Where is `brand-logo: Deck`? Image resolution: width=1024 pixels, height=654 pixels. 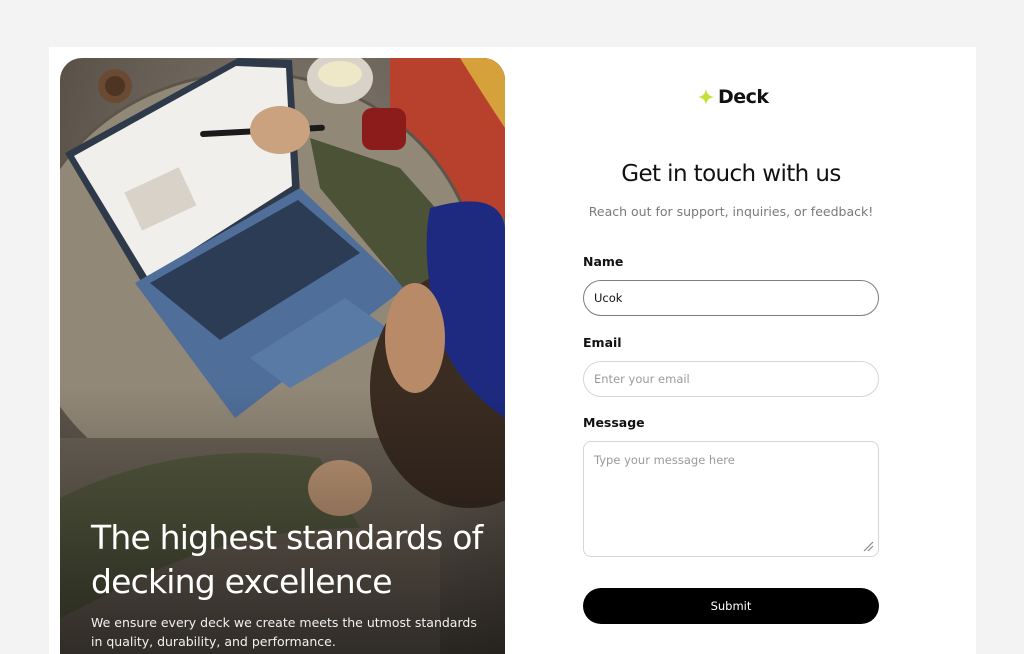
brand-logo: Deck is located at coordinates (733, 97).